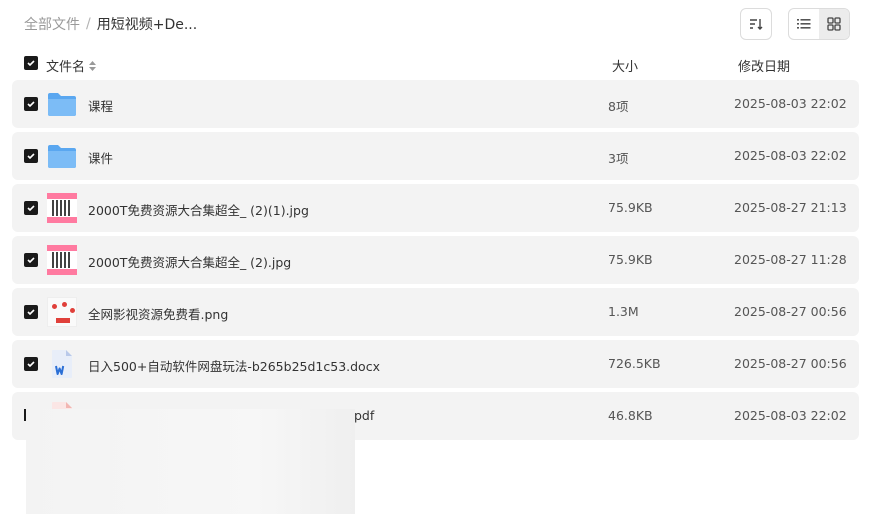 The image size is (874, 514). Describe the element at coordinates (52, 24) in the screenshot. I see `breadcrumb-root-link: 全部文件` at that location.